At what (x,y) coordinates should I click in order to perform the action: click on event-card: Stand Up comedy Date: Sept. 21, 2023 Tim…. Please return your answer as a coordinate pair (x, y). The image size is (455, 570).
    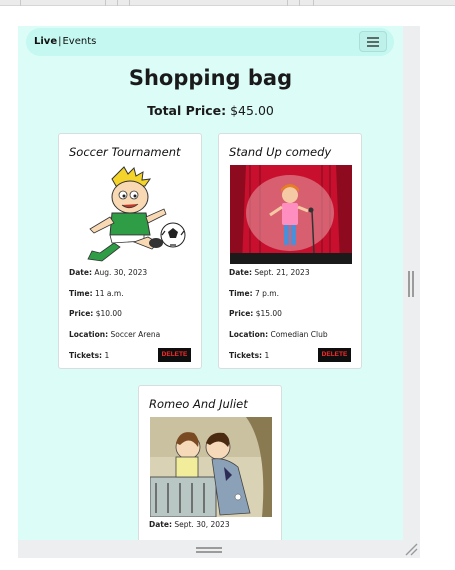
    Looking at the image, I should click on (290, 251).